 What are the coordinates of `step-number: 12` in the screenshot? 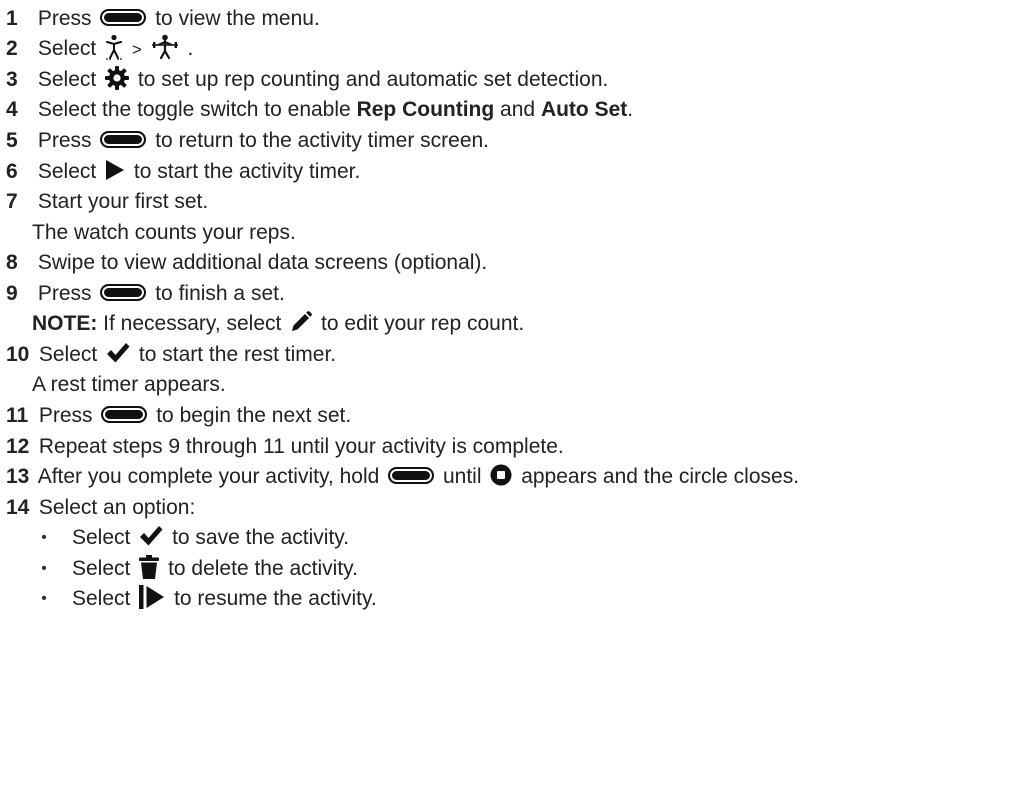 It's located at (18, 446).